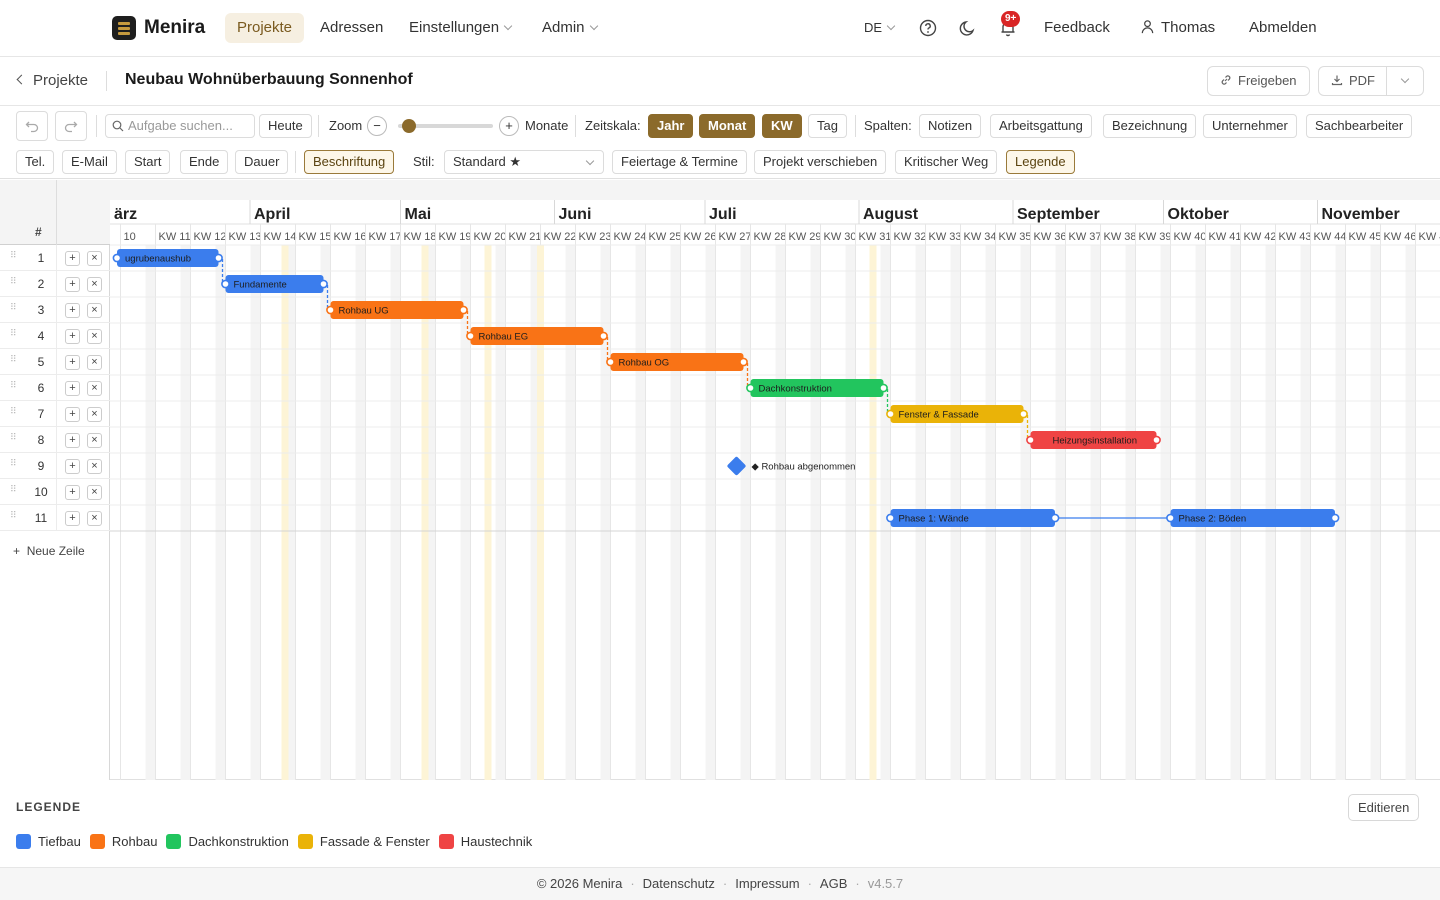 This screenshot has height=900, width=1440. Describe the element at coordinates (524, 162) in the screenshot. I see `style-select: Standard ★` at that location.